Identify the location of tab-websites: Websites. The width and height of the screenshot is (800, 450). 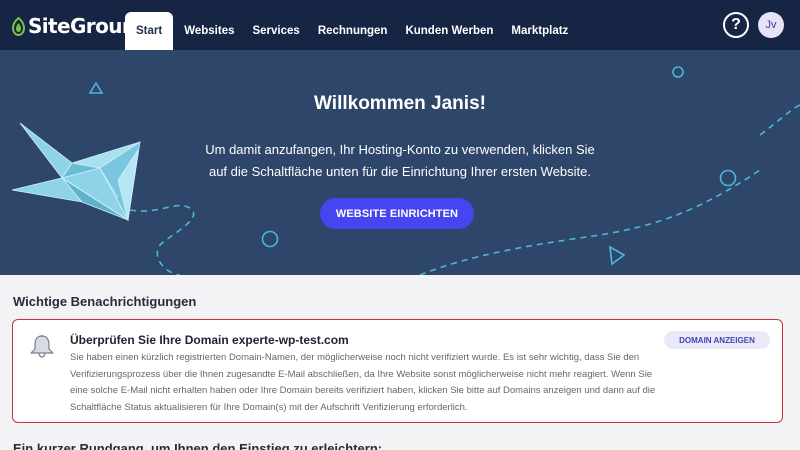
(209, 31).